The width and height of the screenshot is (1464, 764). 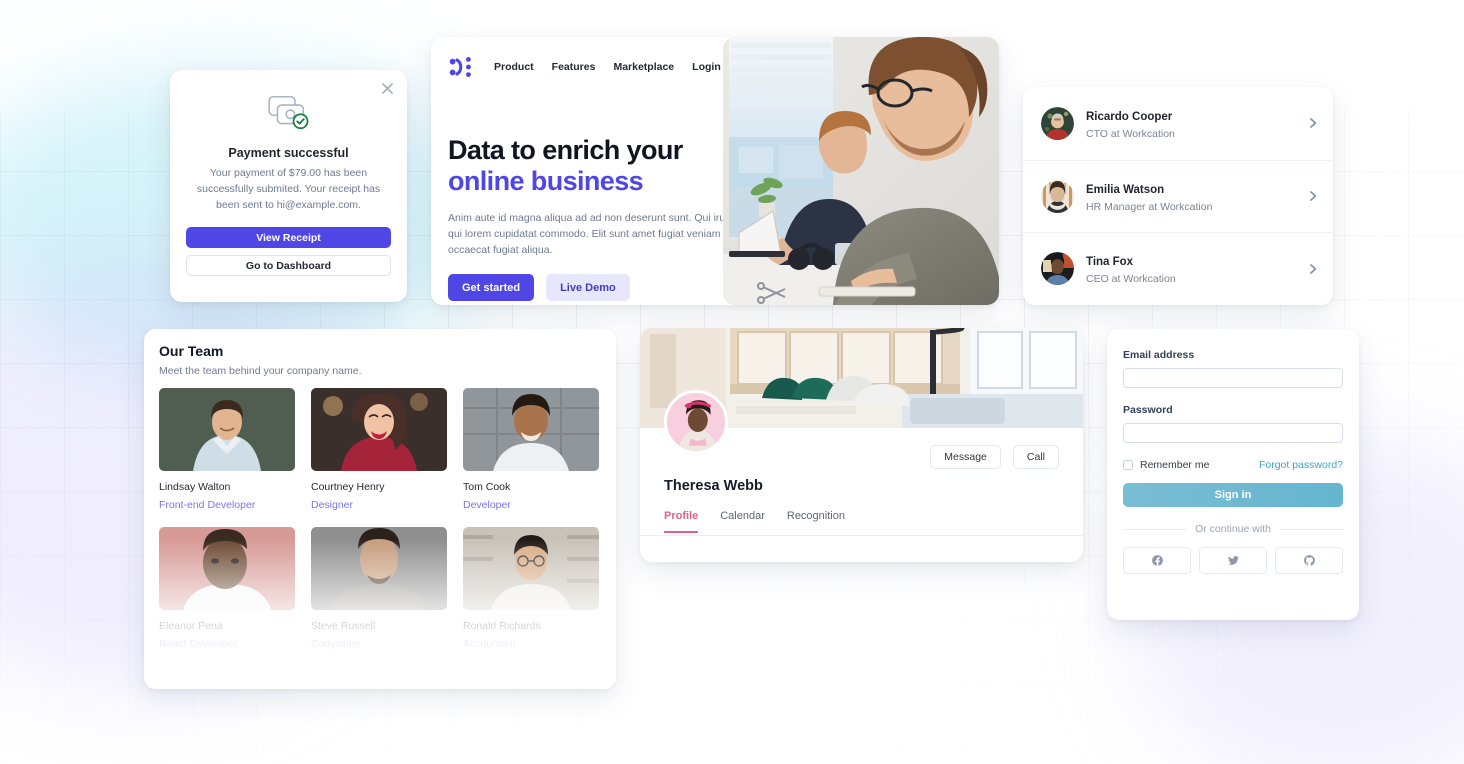 I want to click on team-member-role: Front-end Developer, so click(x=207, y=505).